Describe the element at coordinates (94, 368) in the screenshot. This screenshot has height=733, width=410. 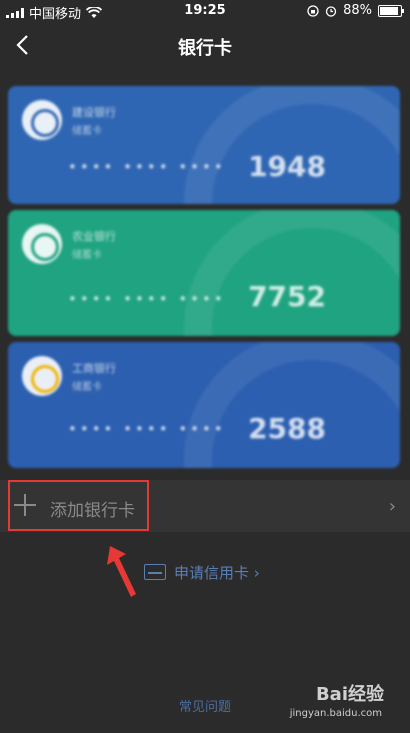
I see `bank-name: 工商银行` at that location.